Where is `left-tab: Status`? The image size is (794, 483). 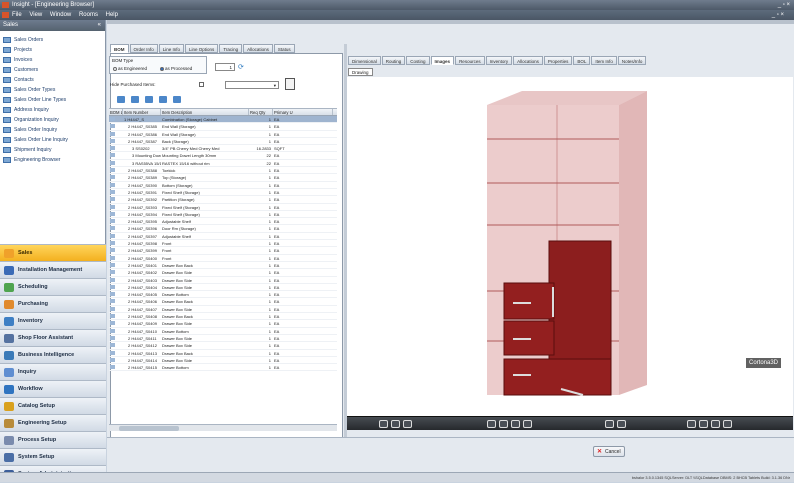
left-tab: Status is located at coordinates (284, 48).